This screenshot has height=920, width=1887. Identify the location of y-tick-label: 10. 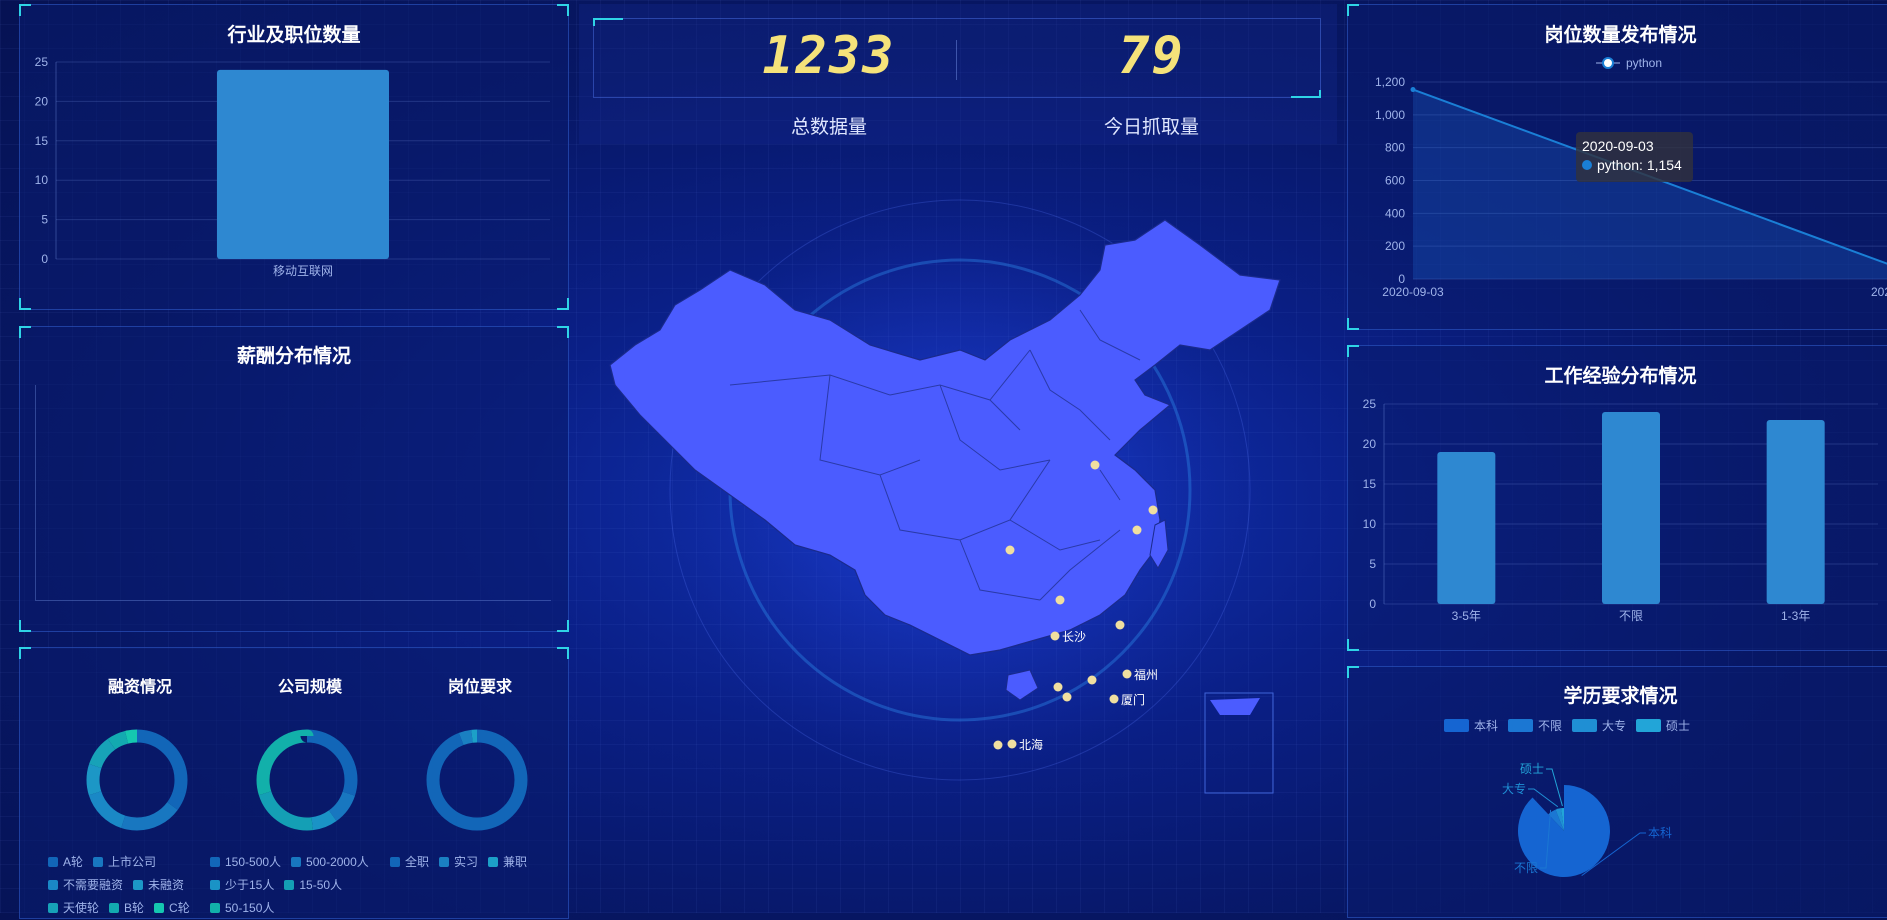
(1370, 524).